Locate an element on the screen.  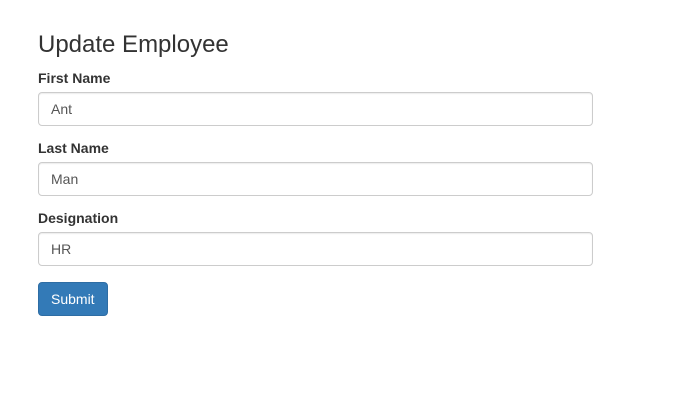
first-name-group: First Name is located at coordinates (315, 98).